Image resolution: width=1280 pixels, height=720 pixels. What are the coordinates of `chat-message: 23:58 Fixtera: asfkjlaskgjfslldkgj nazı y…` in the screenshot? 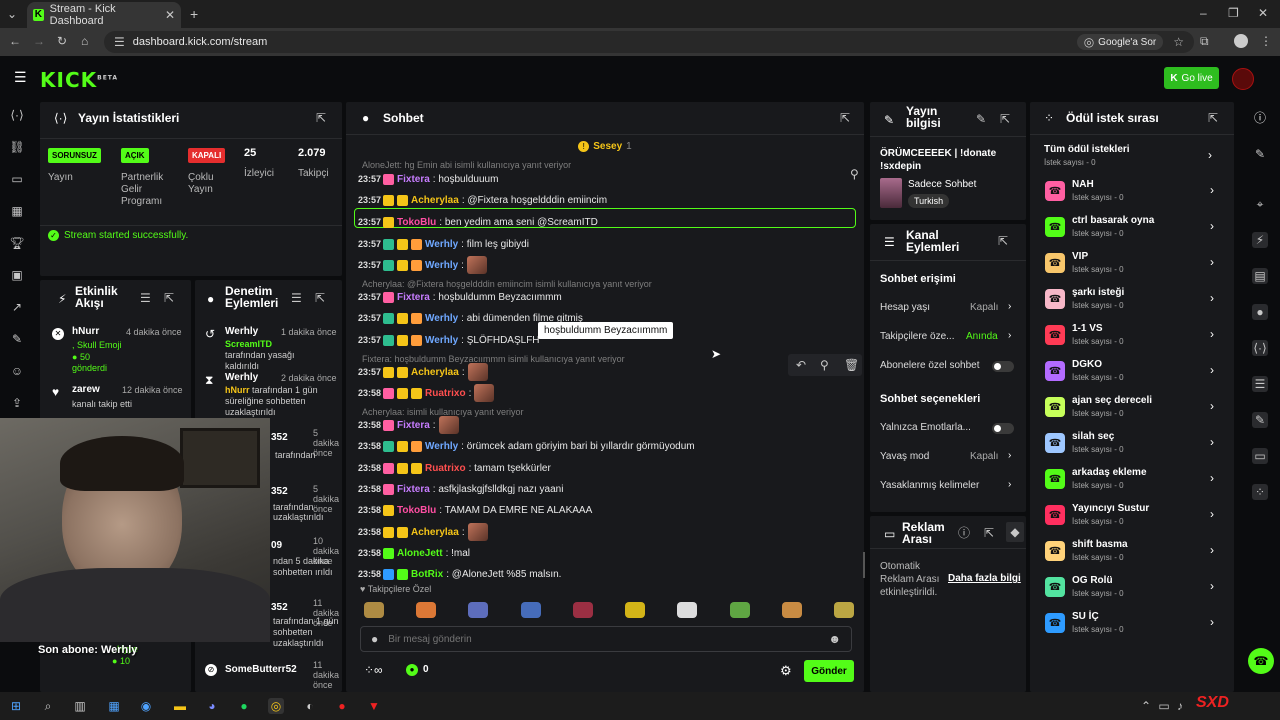 It's located at (608, 489).